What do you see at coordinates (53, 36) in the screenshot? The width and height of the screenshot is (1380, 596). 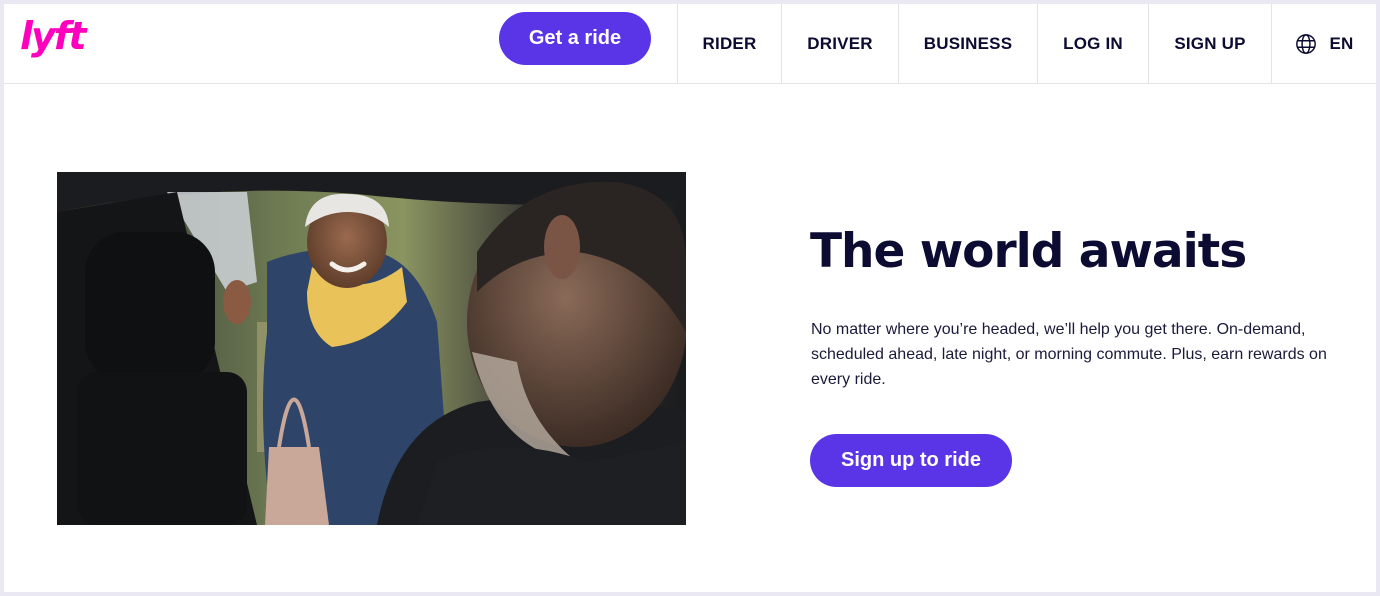 I see `lyft-logo: lyft` at bounding box center [53, 36].